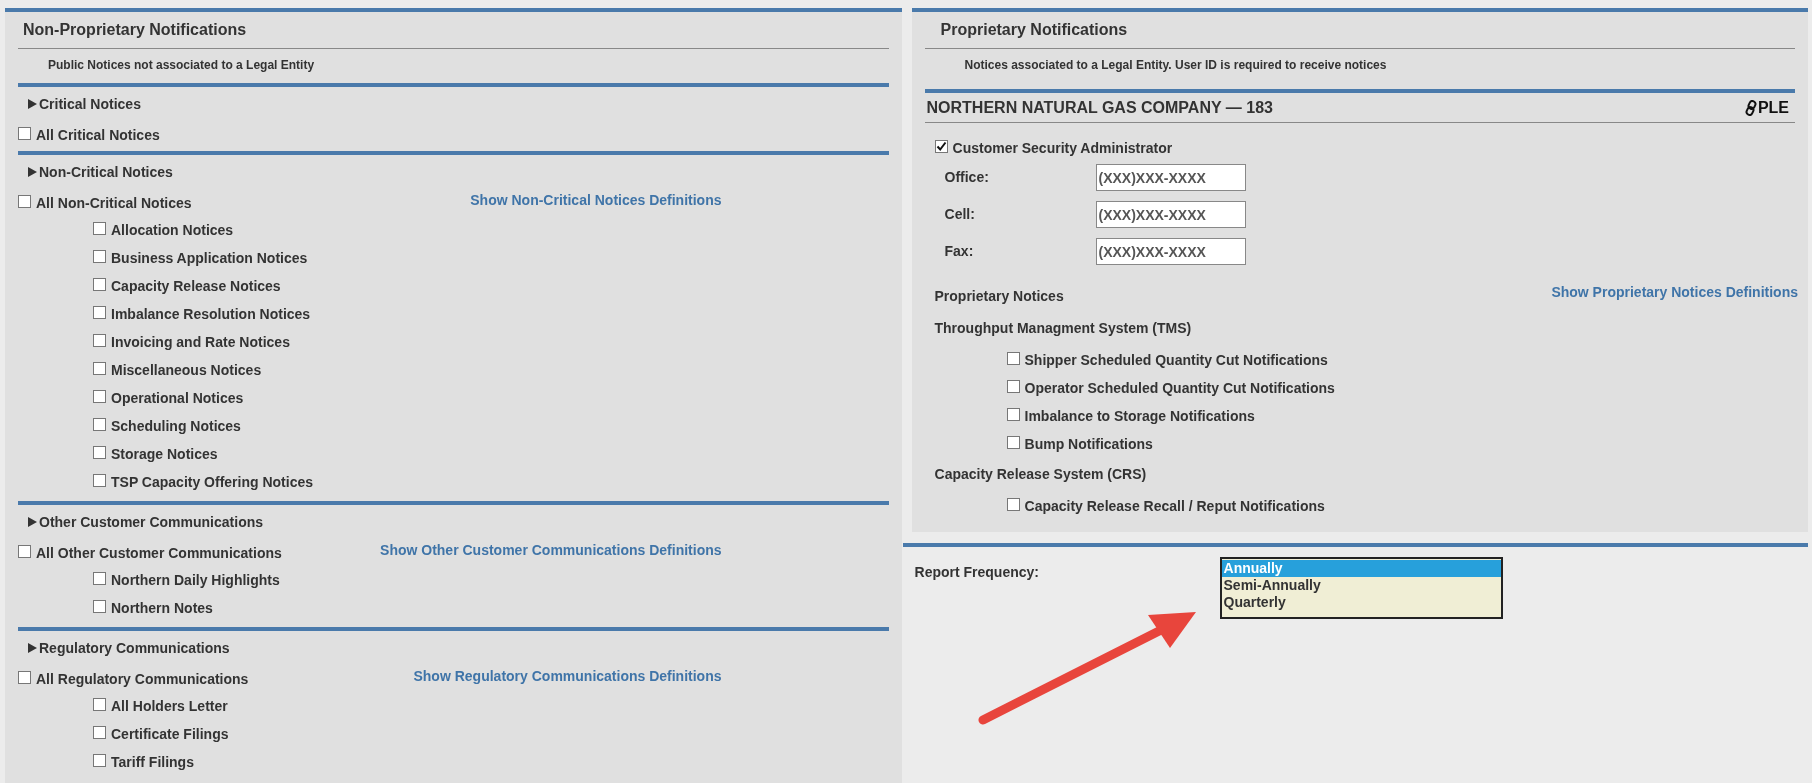 This screenshot has height=783, width=1812. Describe the element at coordinates (169, 706) in the screenshot. I see `checkbox-label: All Holders Letter` at that location.